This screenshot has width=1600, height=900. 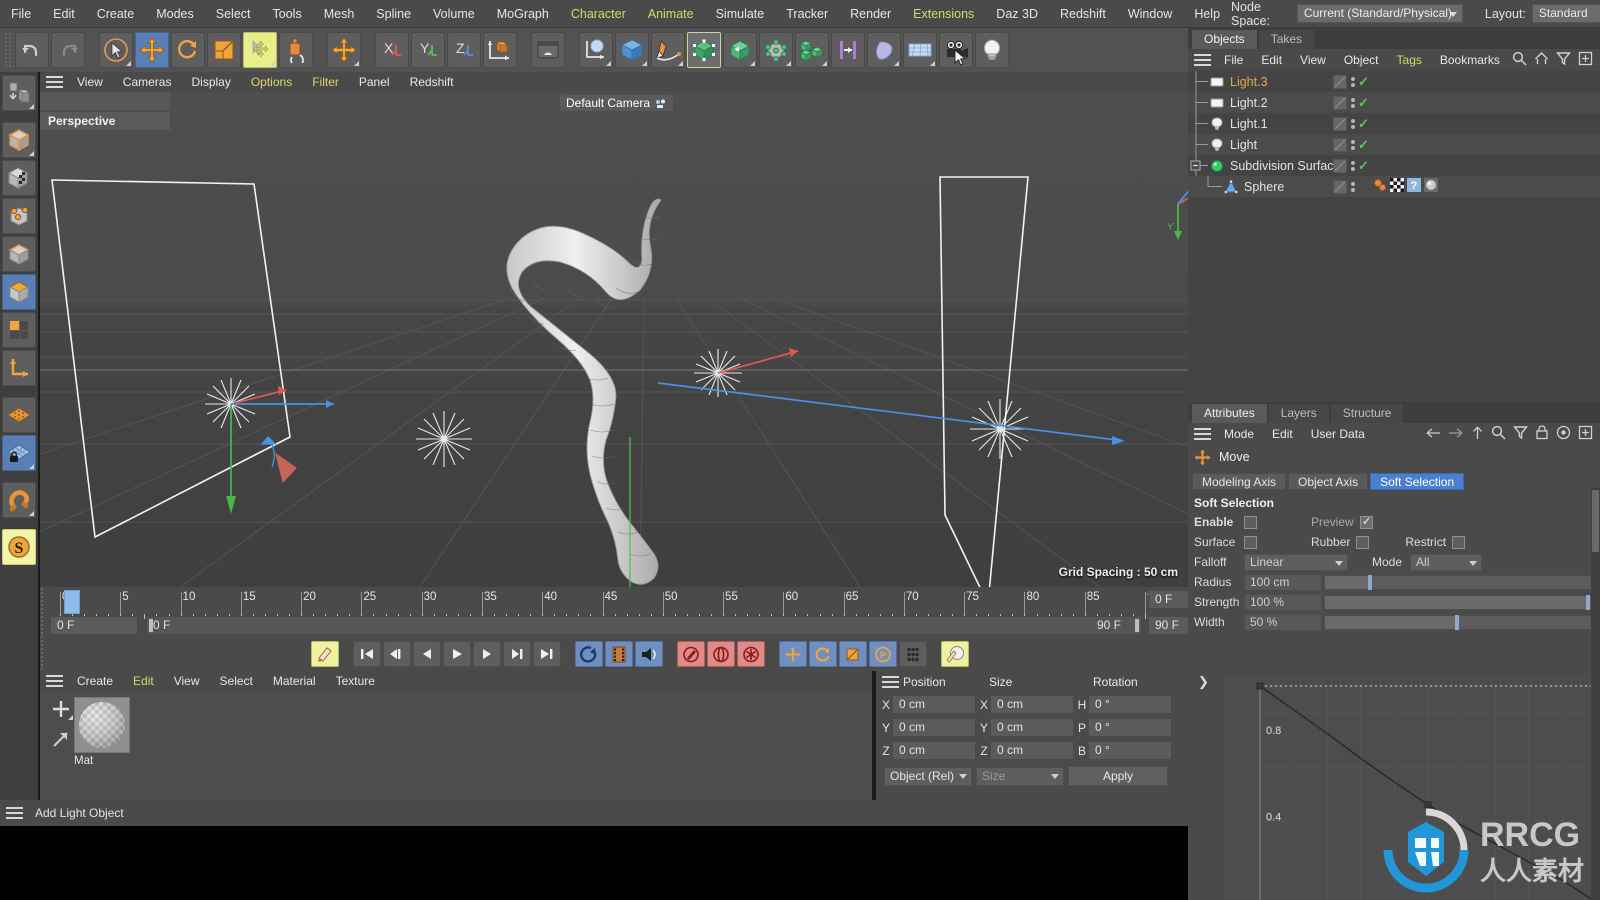 I want to click on play-button, so click(x=457, y=654).